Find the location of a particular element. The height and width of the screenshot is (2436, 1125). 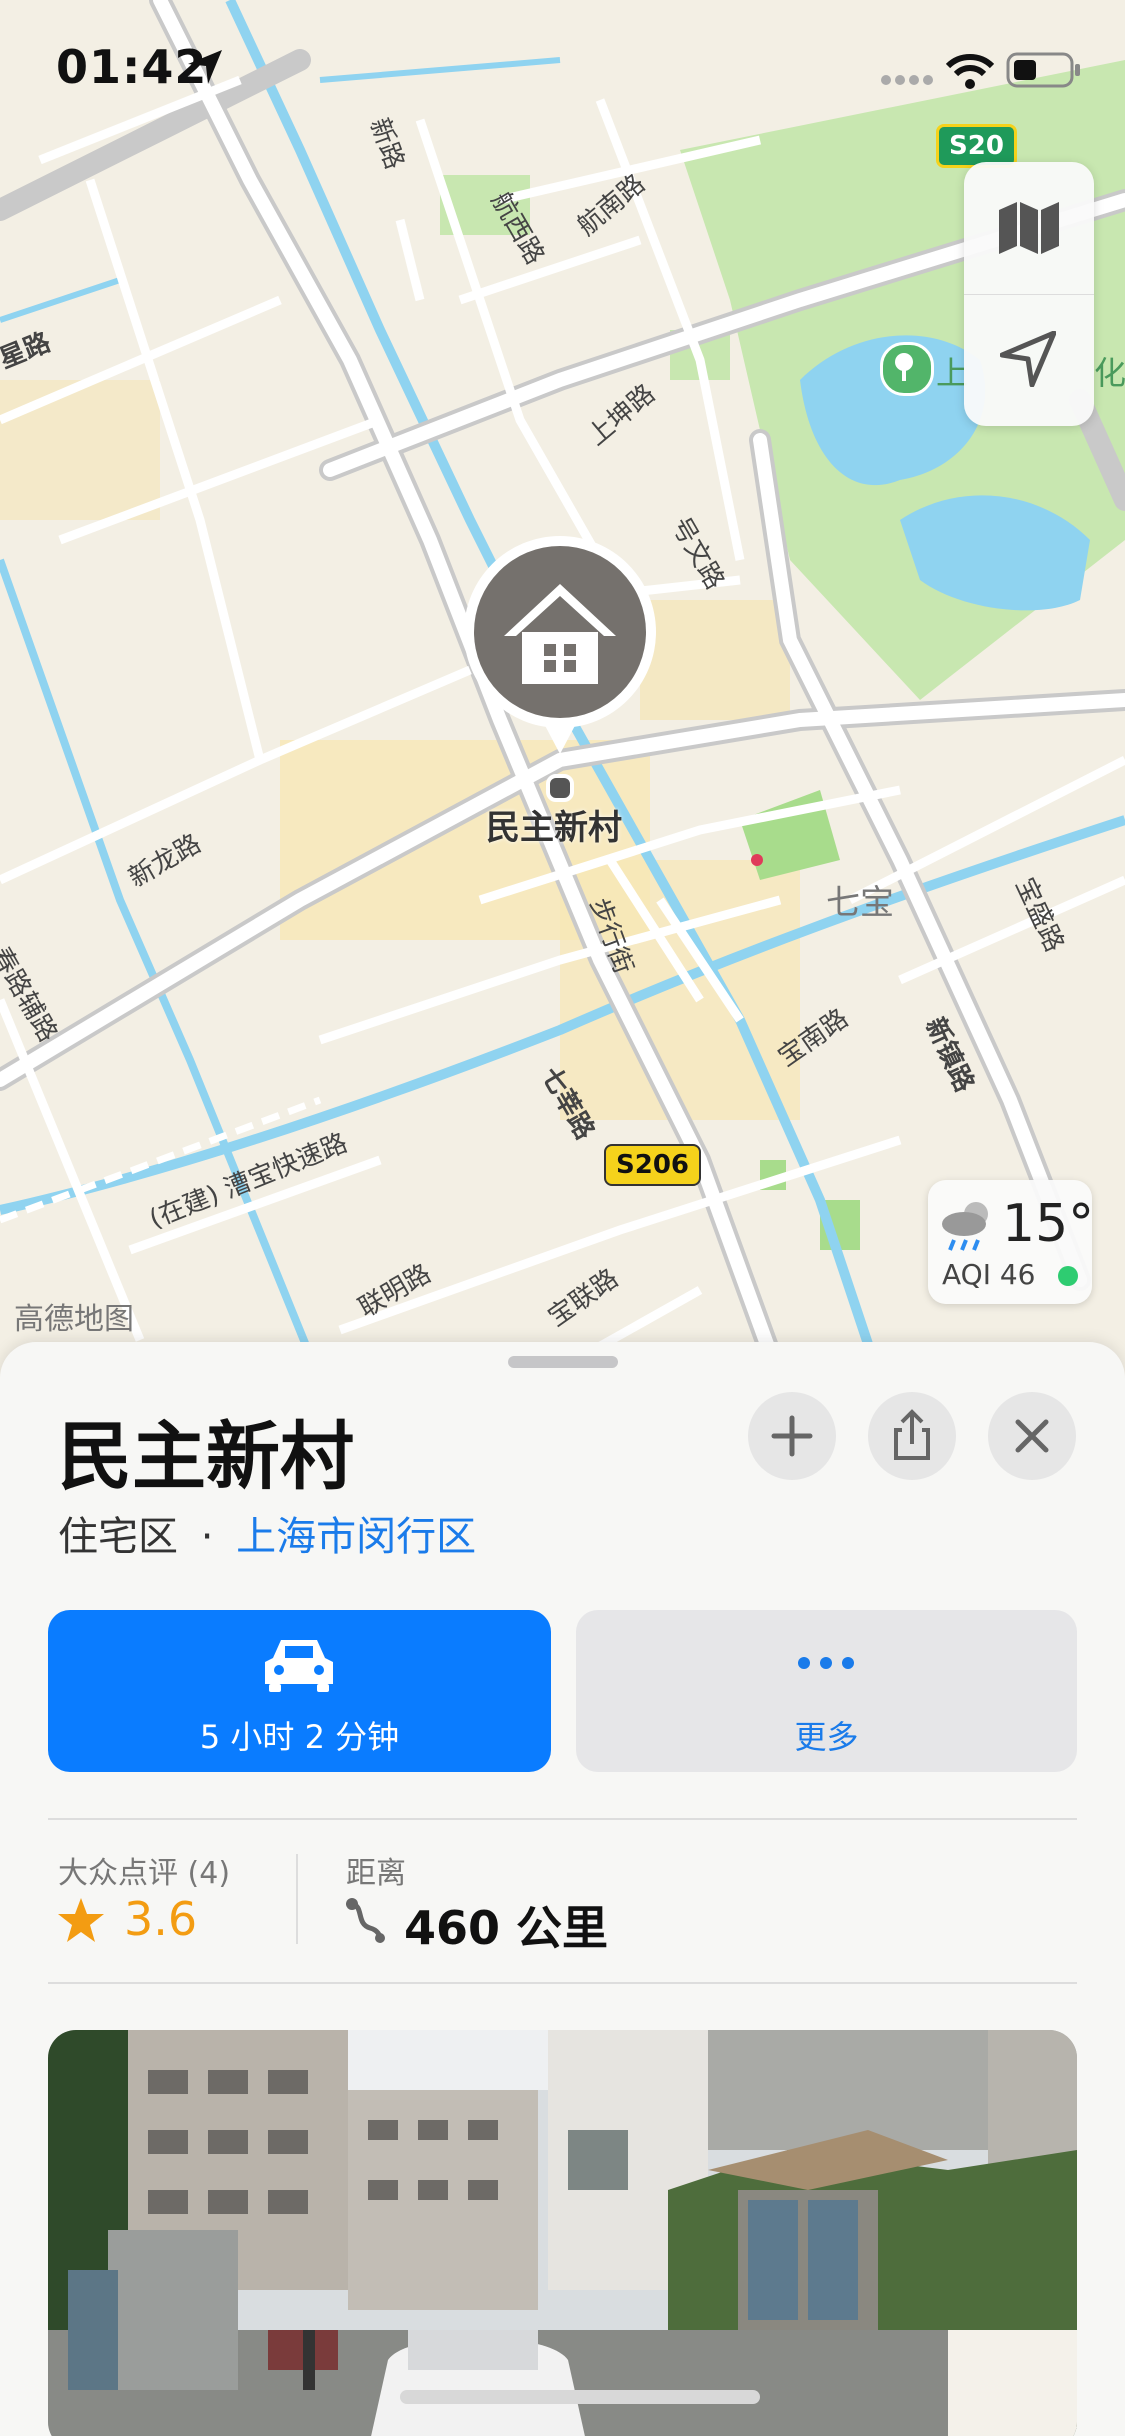

star-icon is located at coordinates (81, 1920).